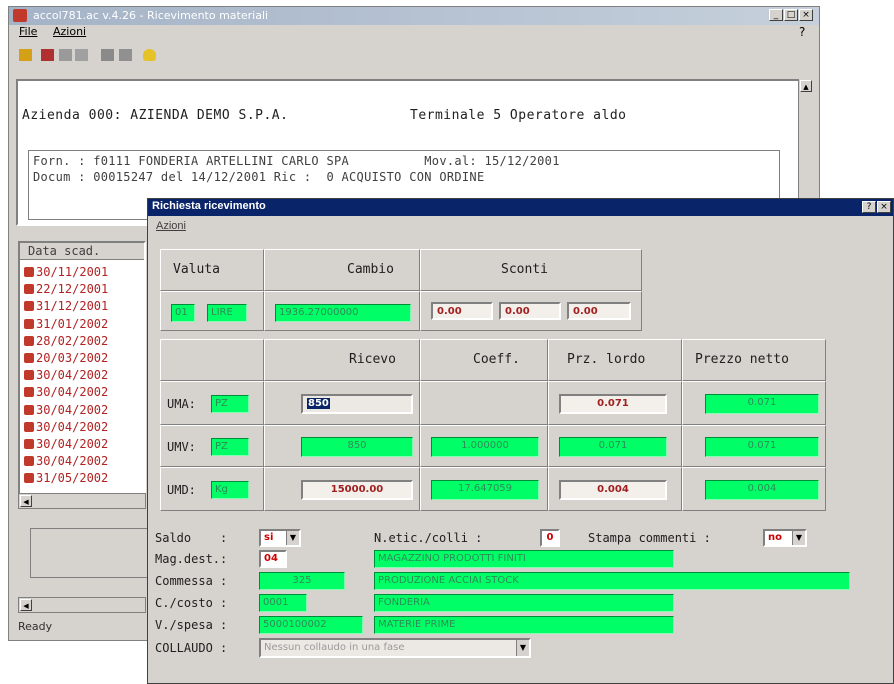 The height and width of the screenshot is (684, 894). Describe the element at coordinates (149, 55) in the screenshot. I see `lightbulb-icon` at that location.